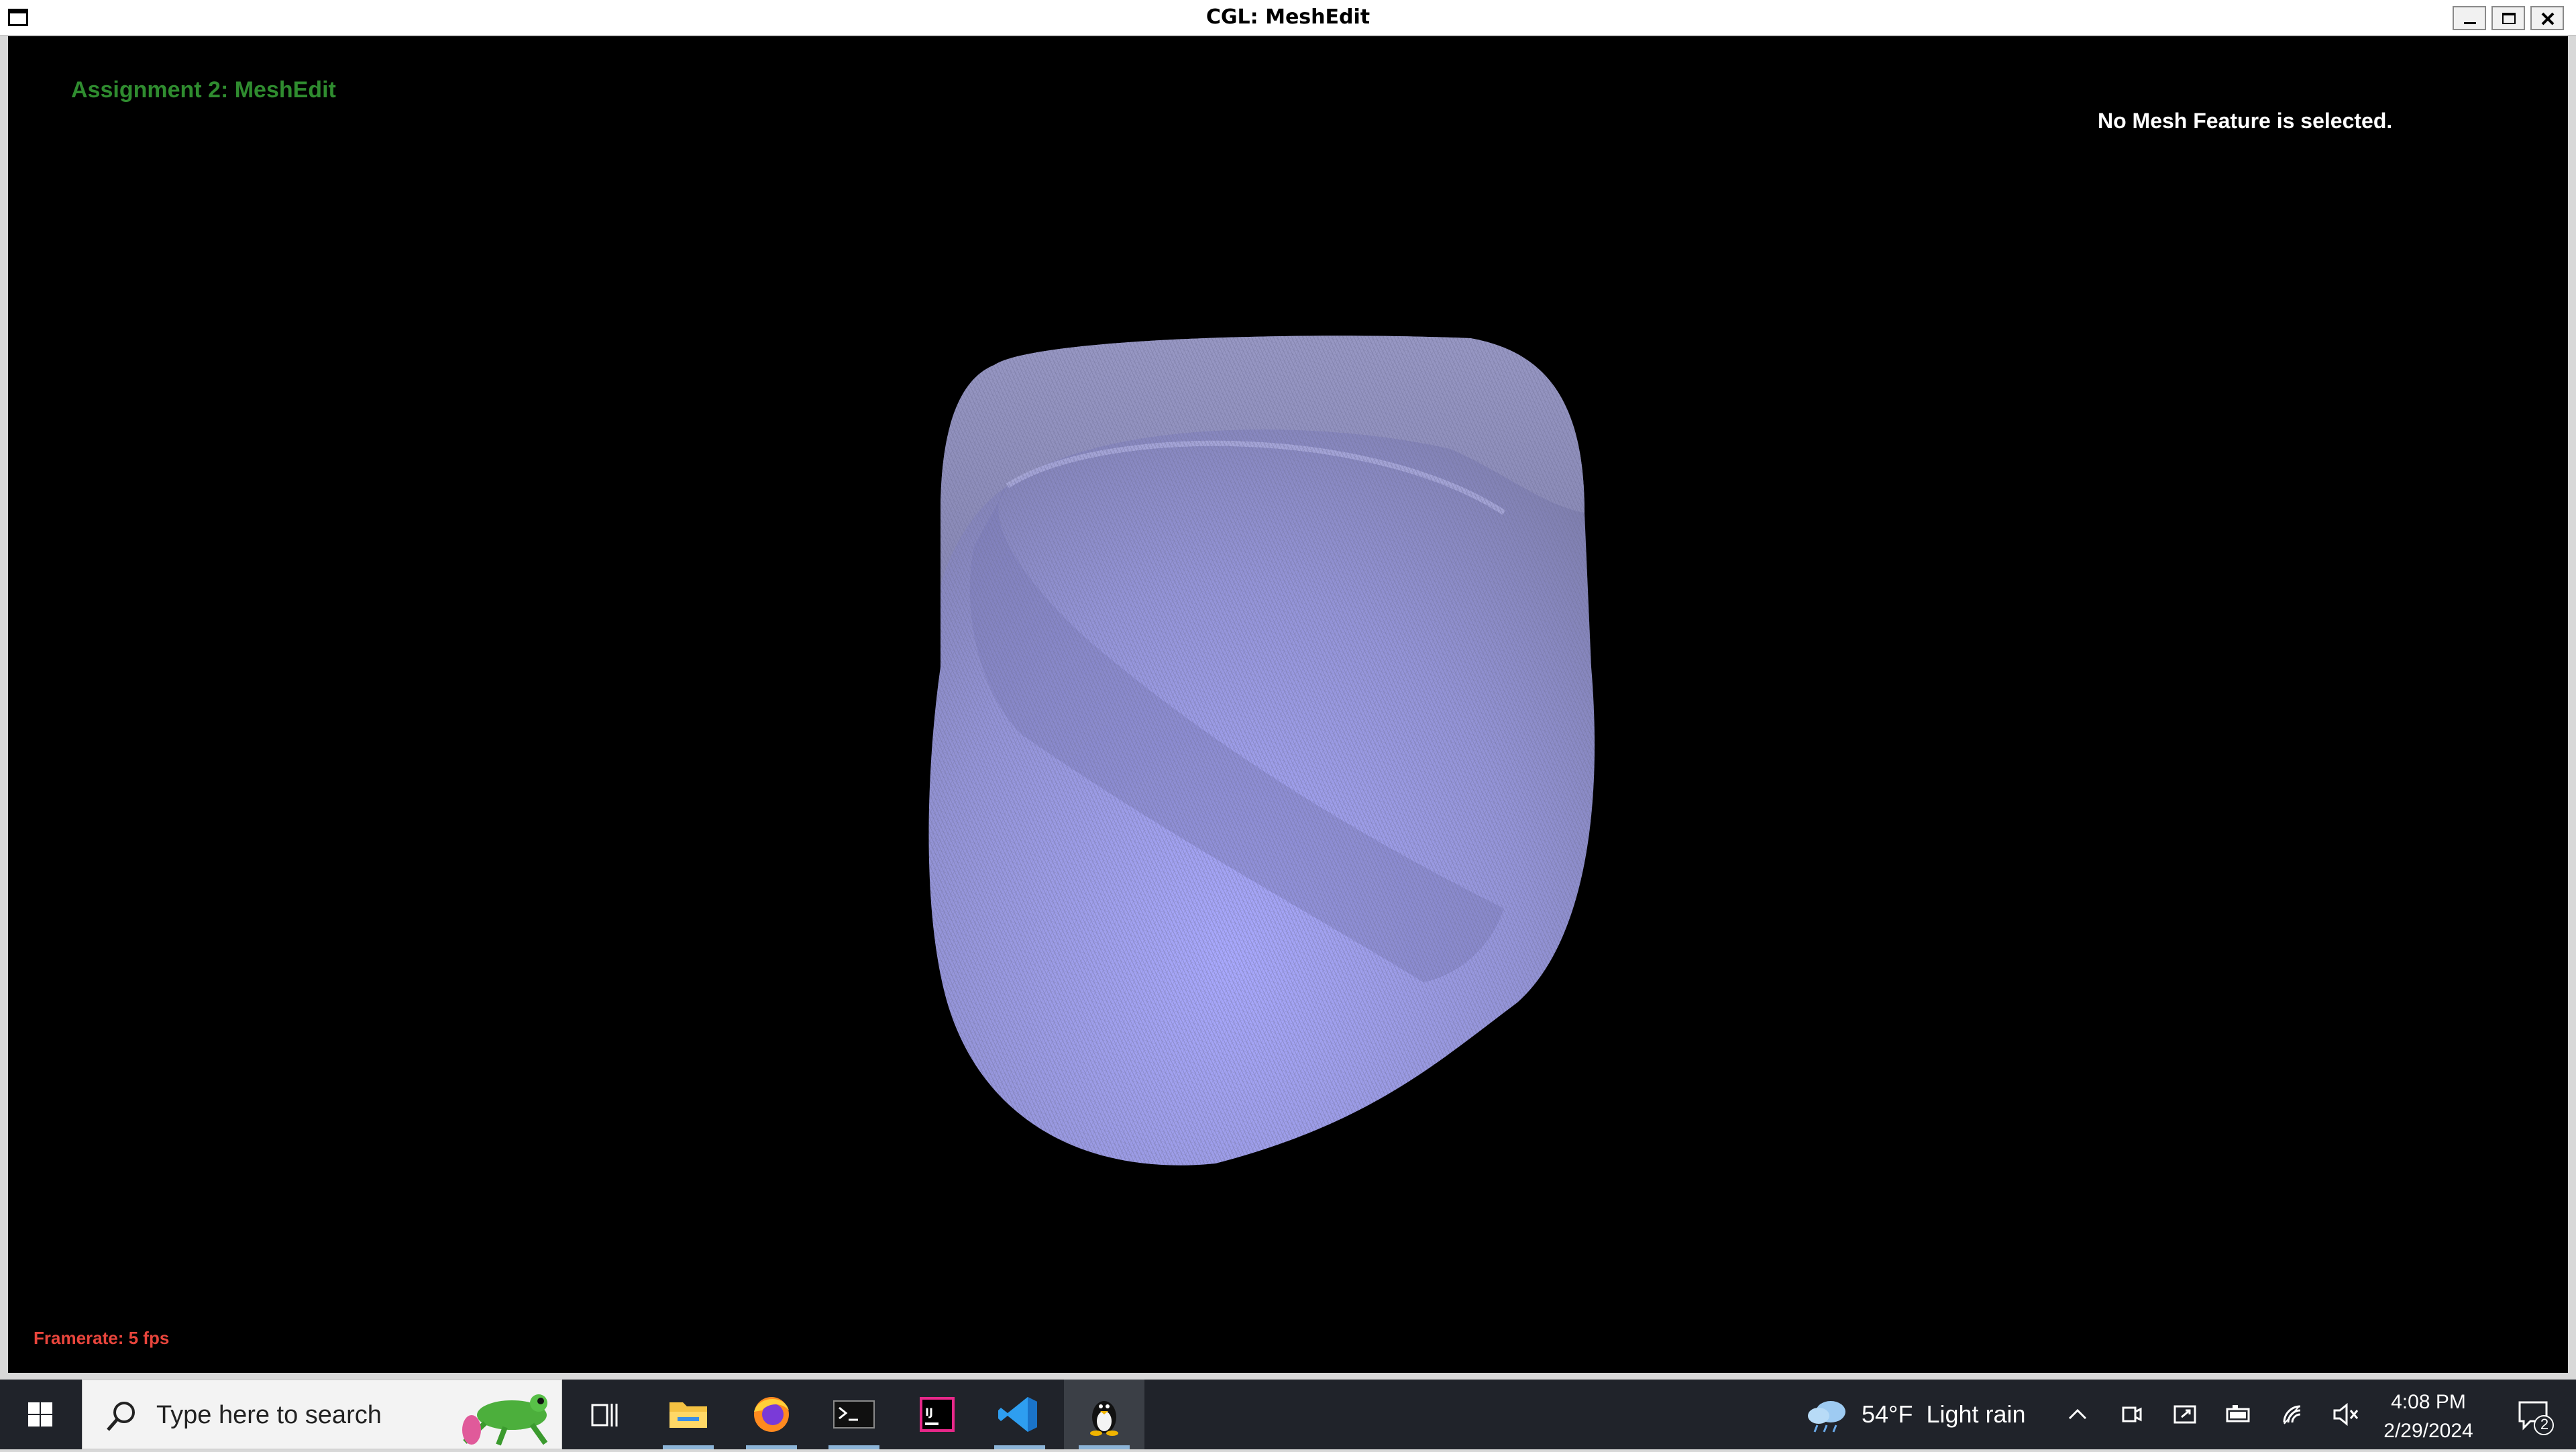  I want to click on cloud-rain-icon, so click(1826, 1417).